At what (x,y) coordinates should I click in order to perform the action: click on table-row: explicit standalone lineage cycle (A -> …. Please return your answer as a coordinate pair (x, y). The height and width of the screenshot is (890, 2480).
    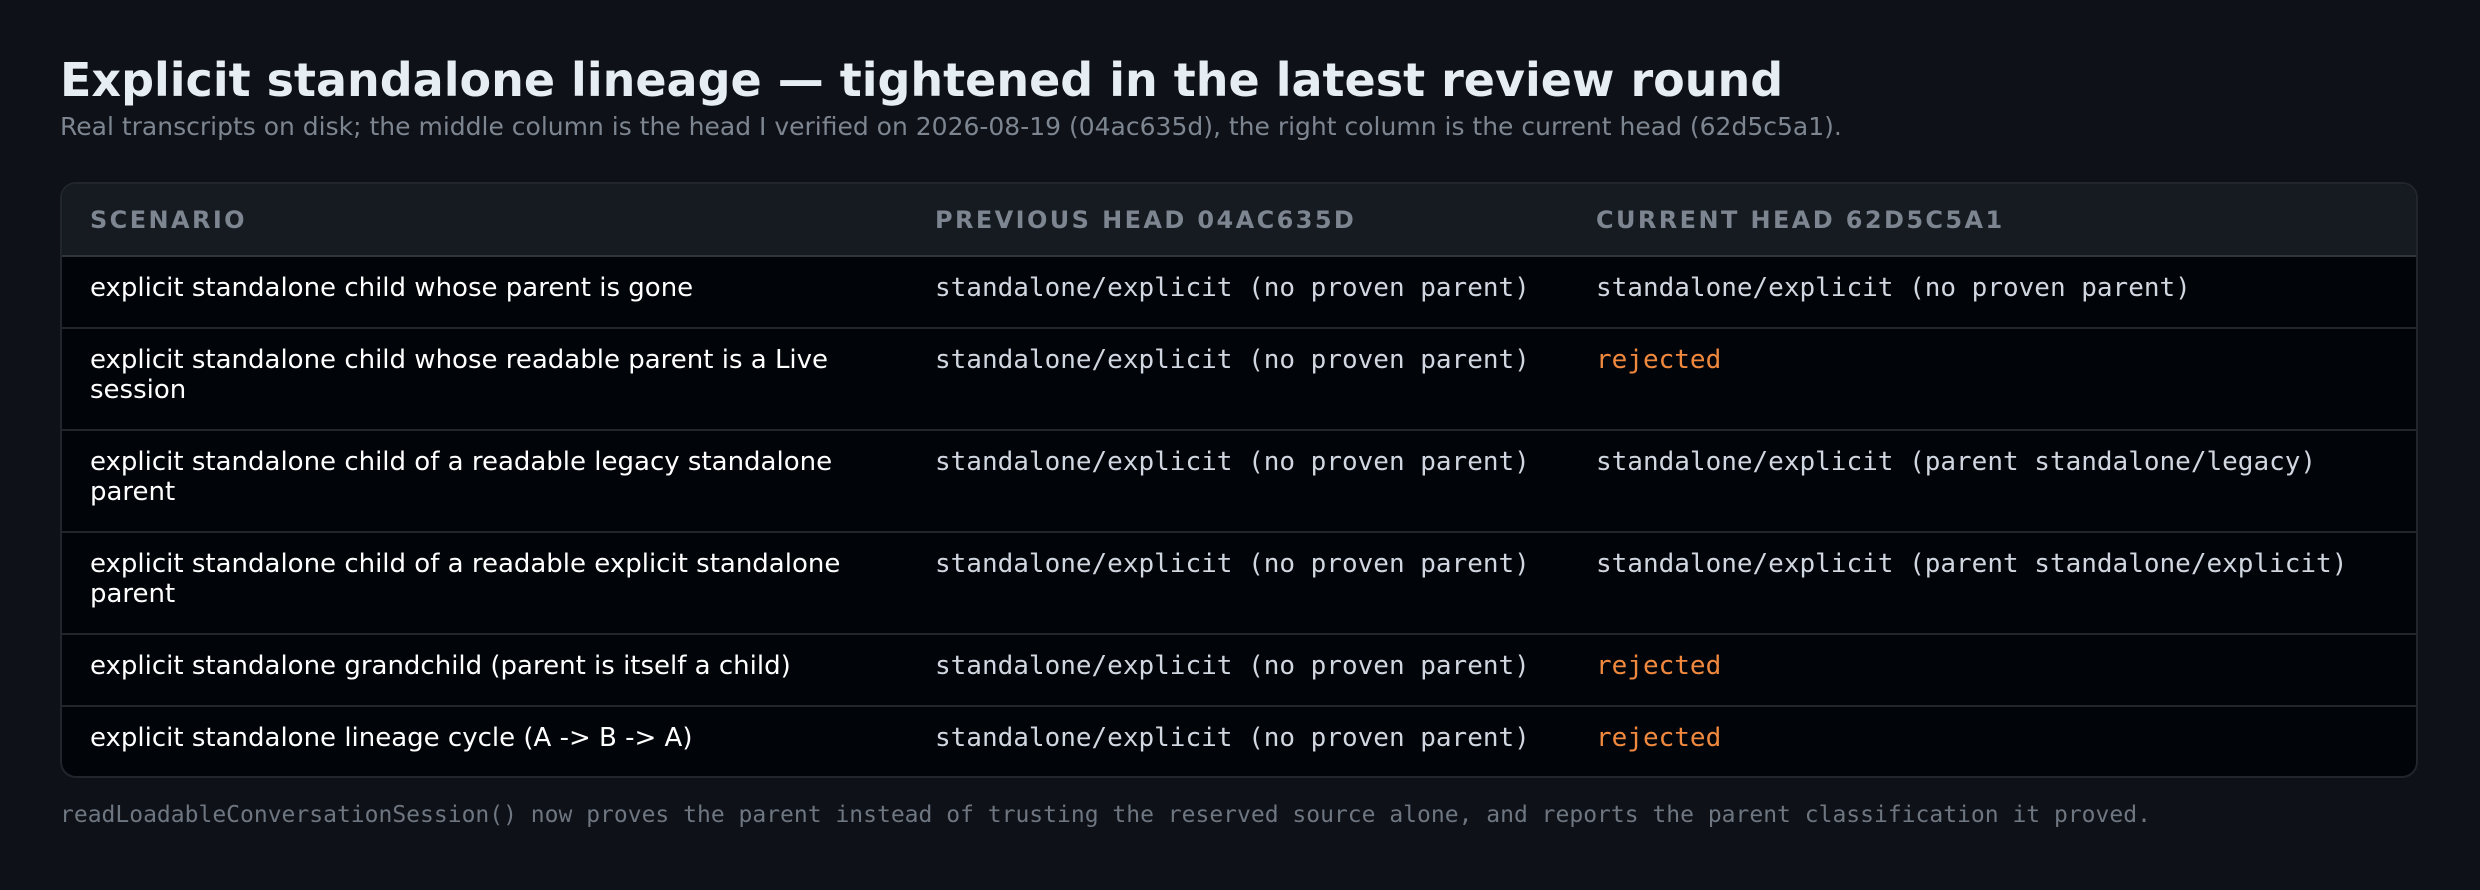
    Looking at the image, I should click on (1239, 741).